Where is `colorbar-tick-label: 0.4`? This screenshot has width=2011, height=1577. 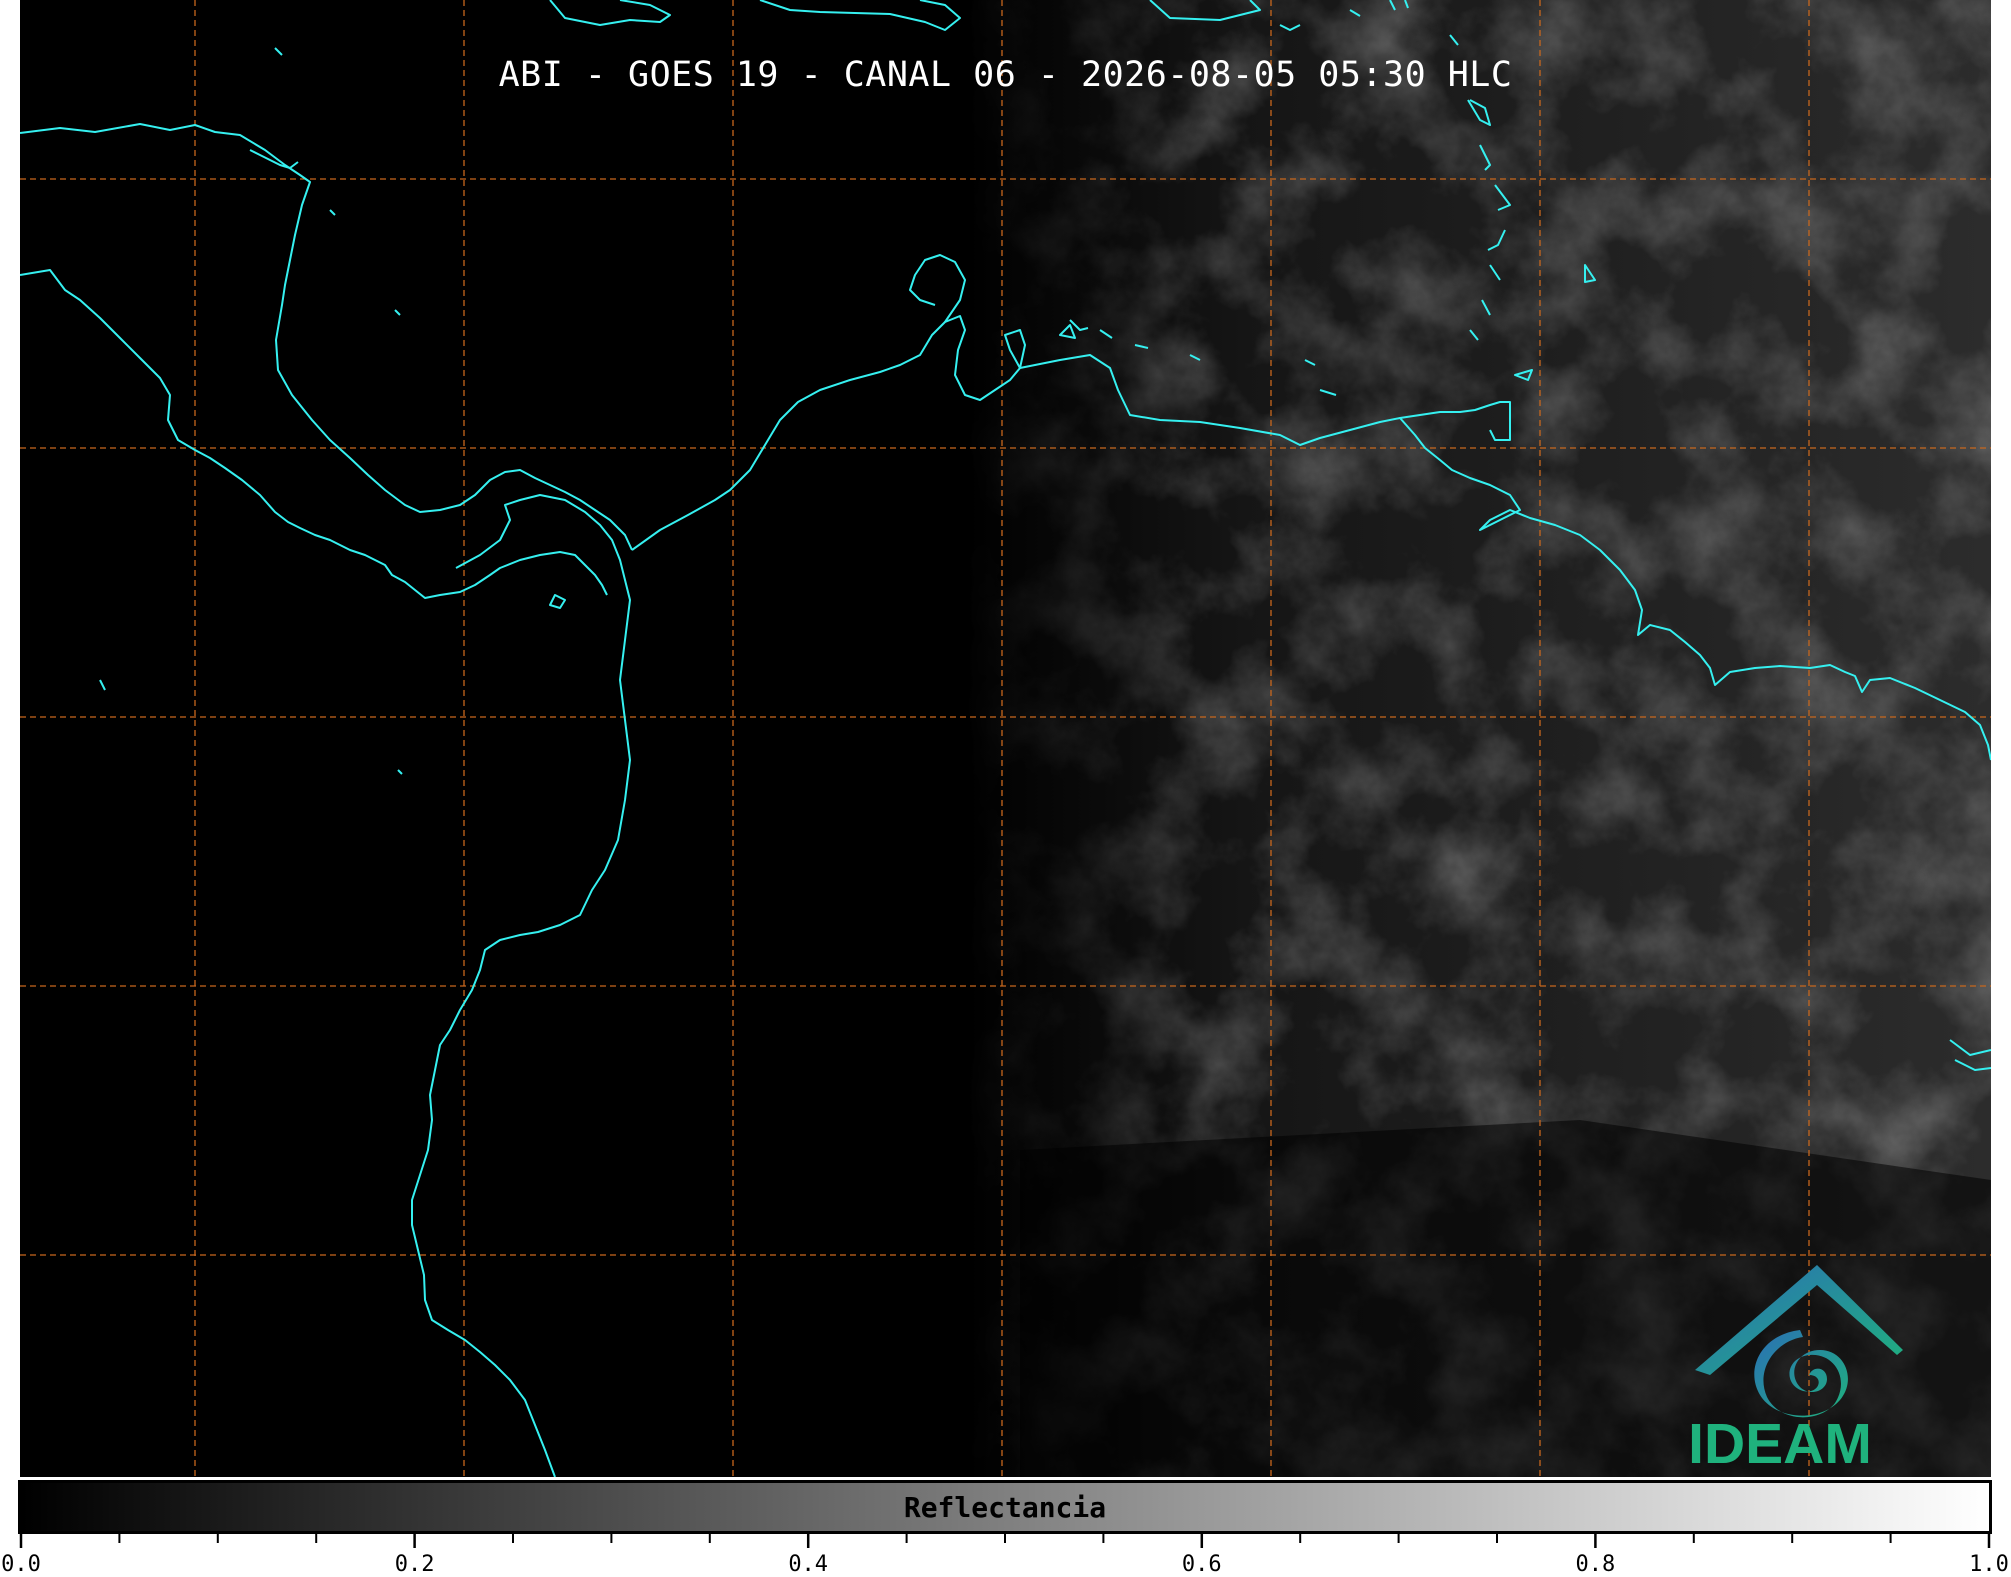
colorbar-tick-label: 0.4 is located at coordinates (808, 1564).